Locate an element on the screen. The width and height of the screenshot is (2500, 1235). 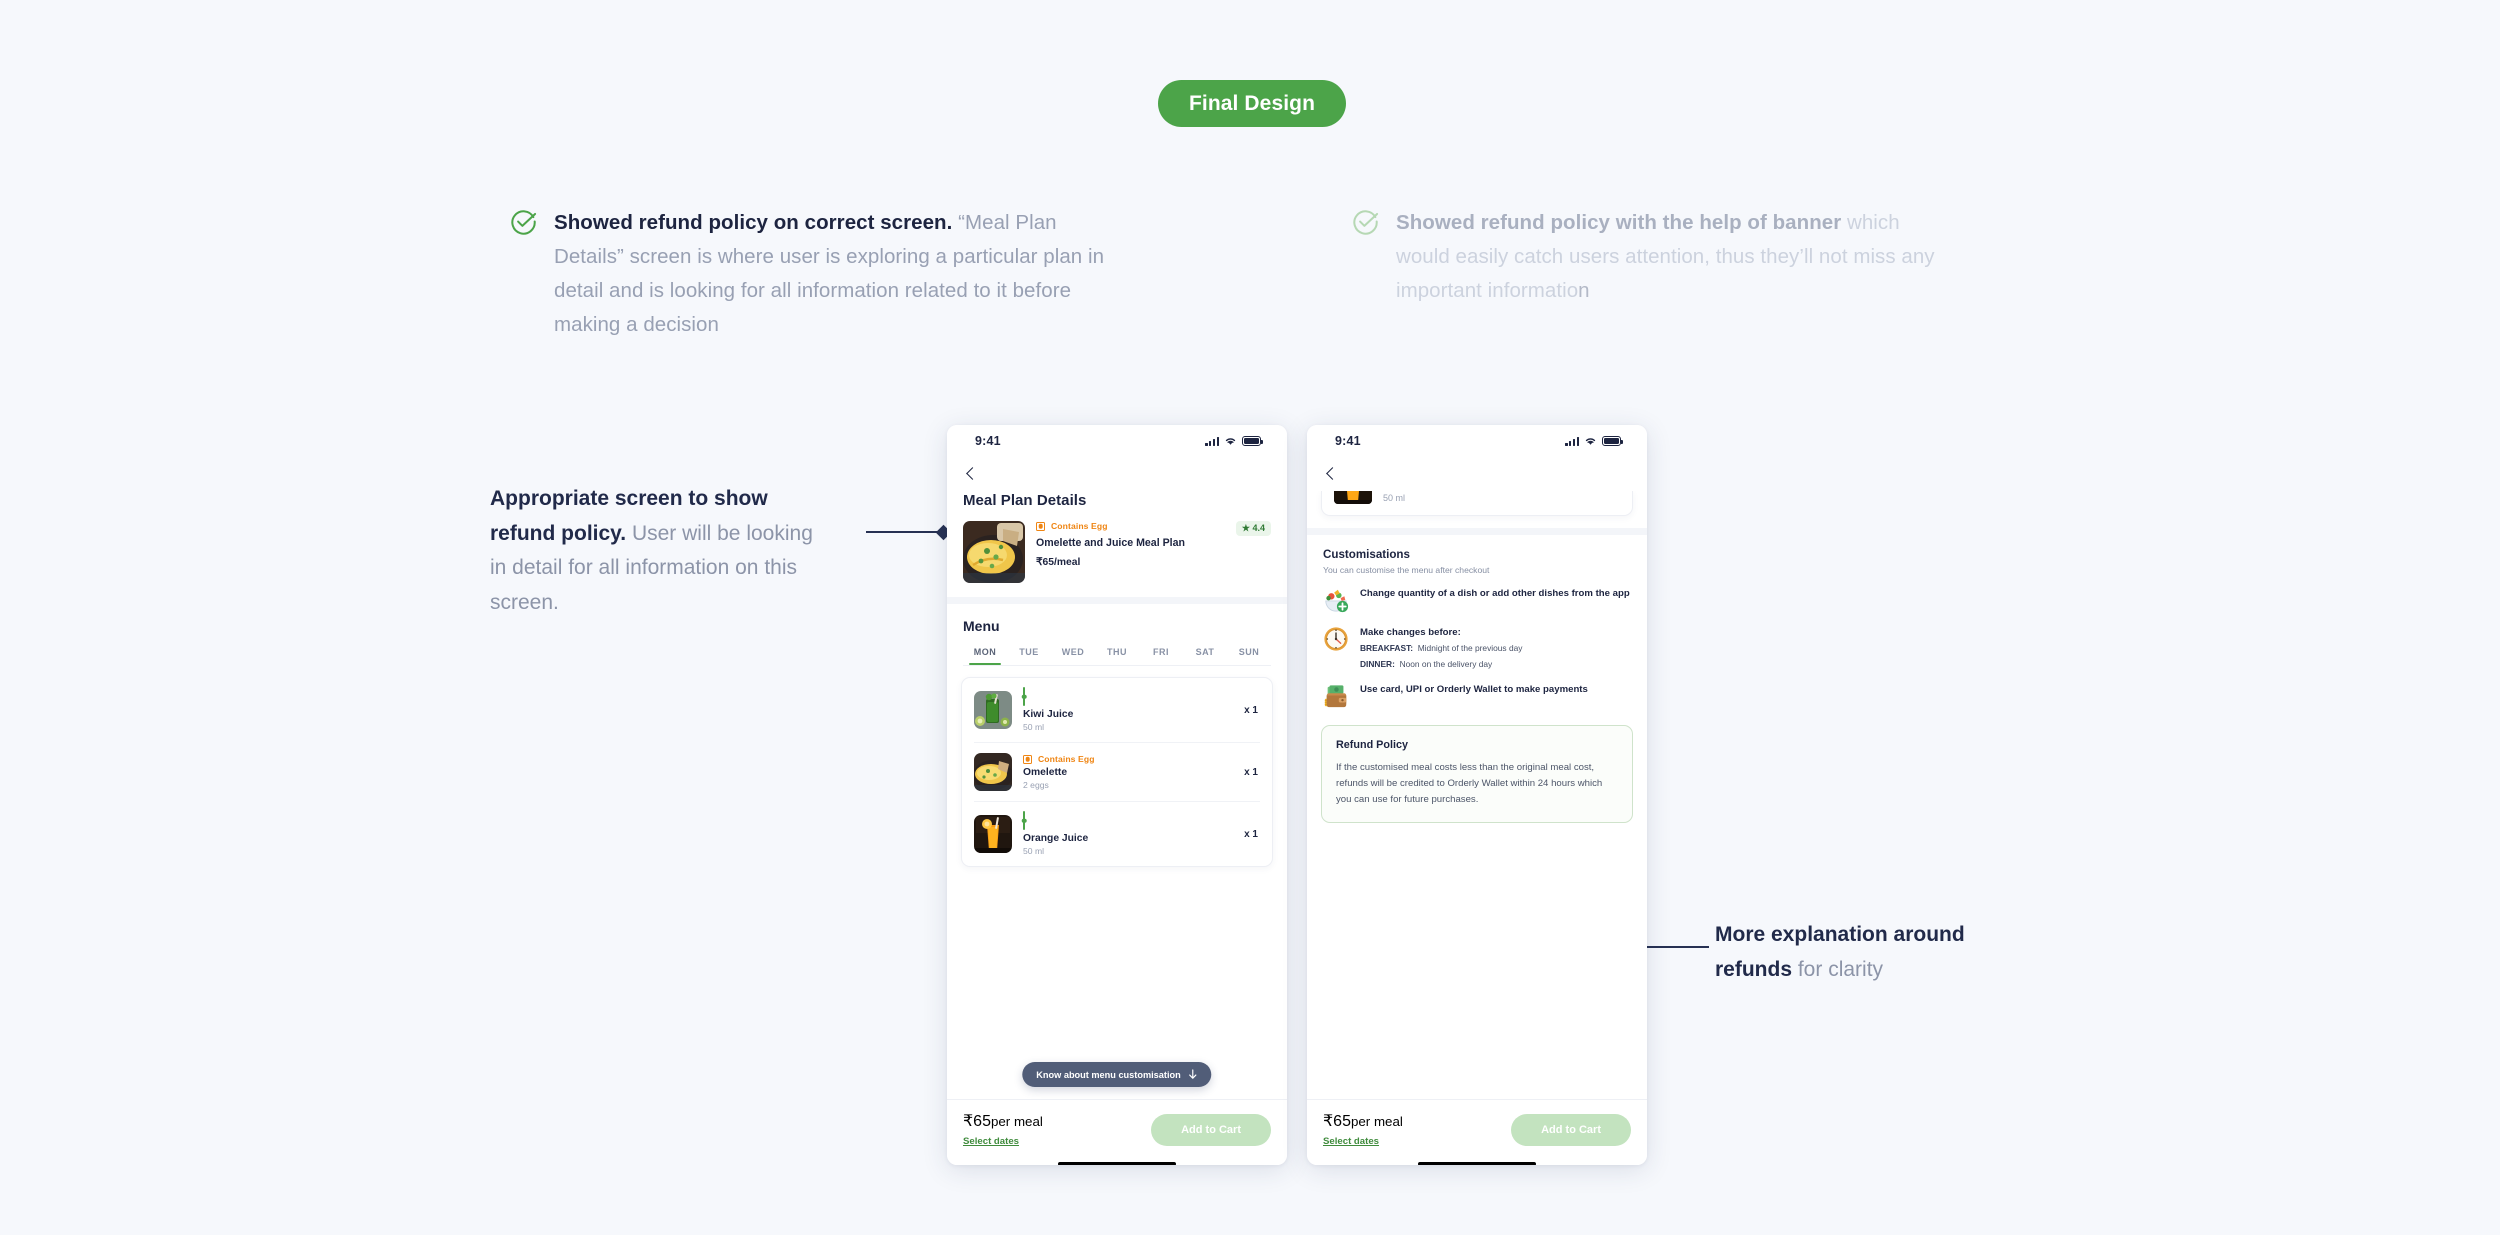
list-item: Kiwi Juice 50 ml x 1 is located at coordinates (1117, 710).